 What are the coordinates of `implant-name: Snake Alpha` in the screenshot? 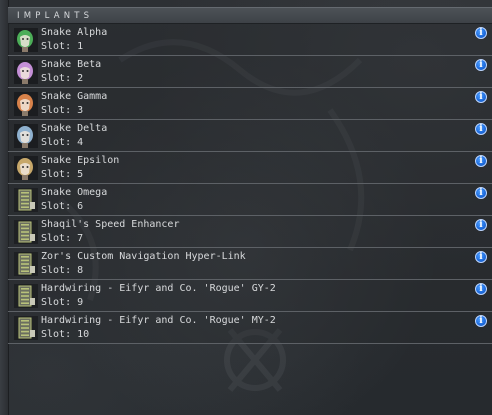 It's located at (74, 32).